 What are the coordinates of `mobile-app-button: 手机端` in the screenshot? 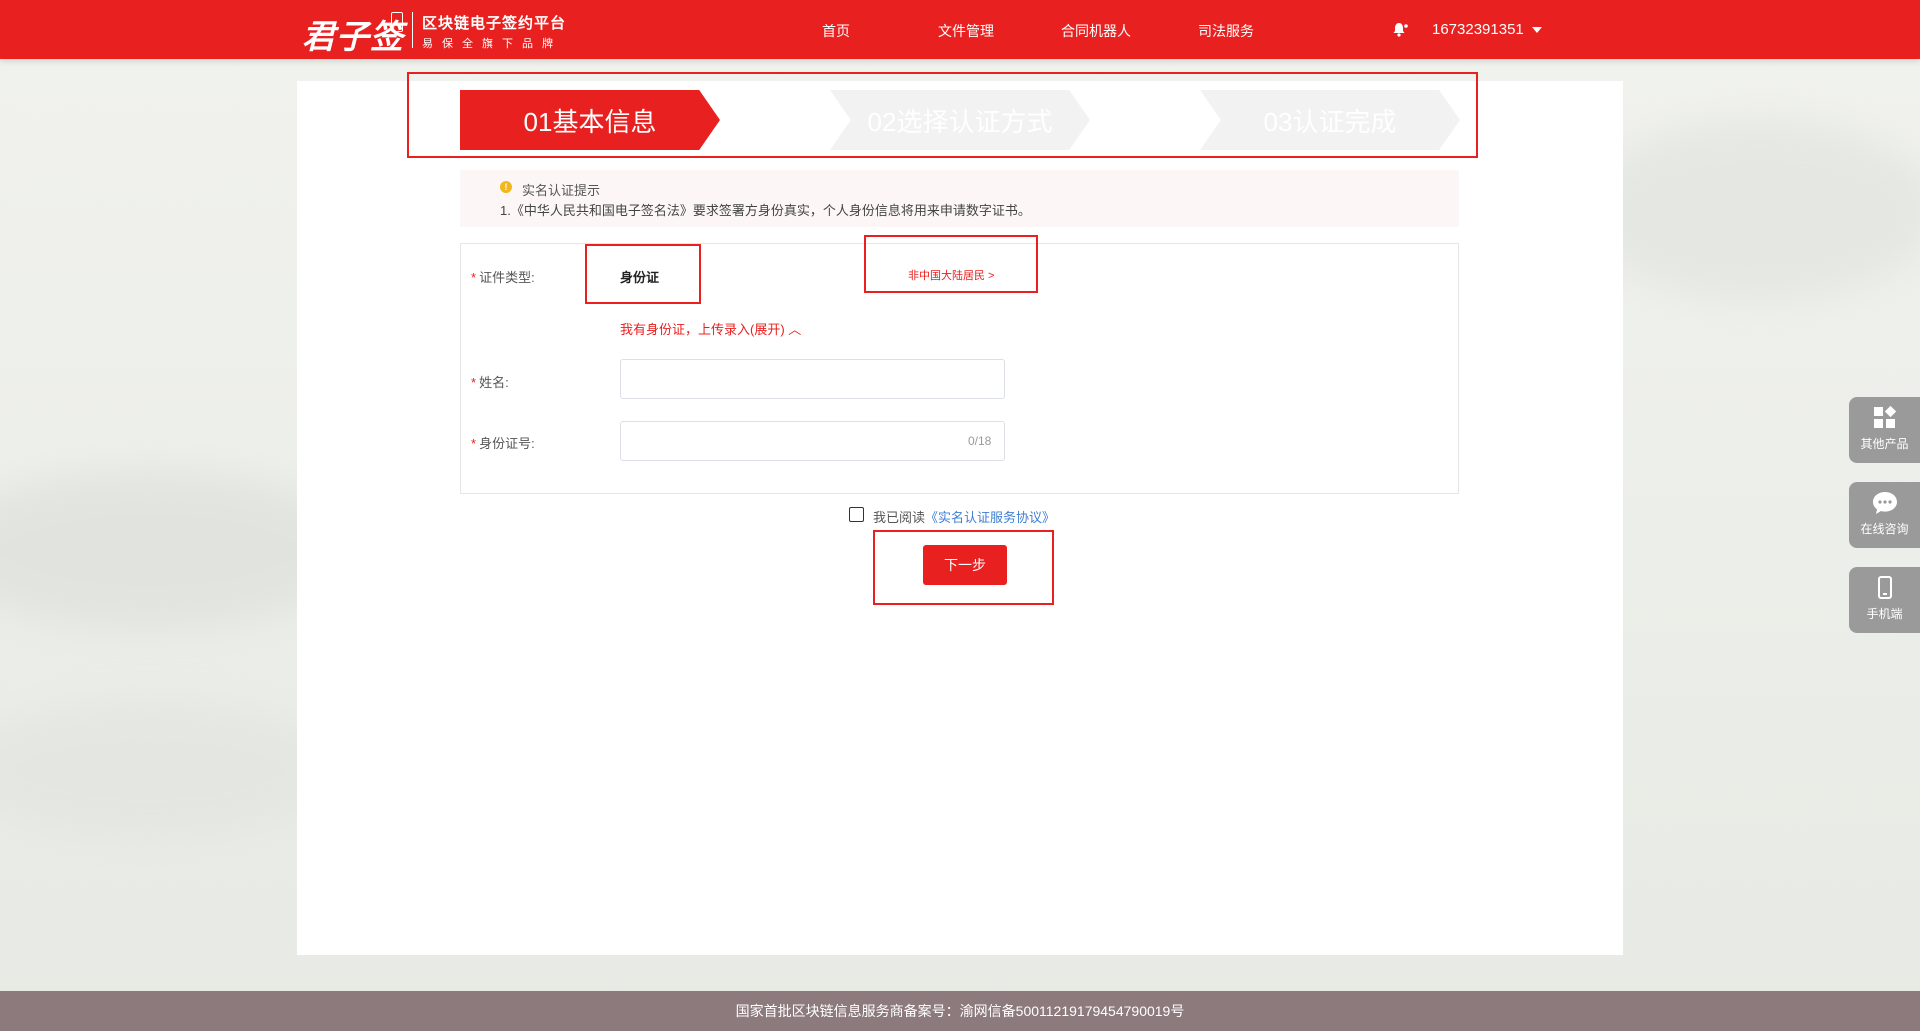 It's located at (1884, 600).